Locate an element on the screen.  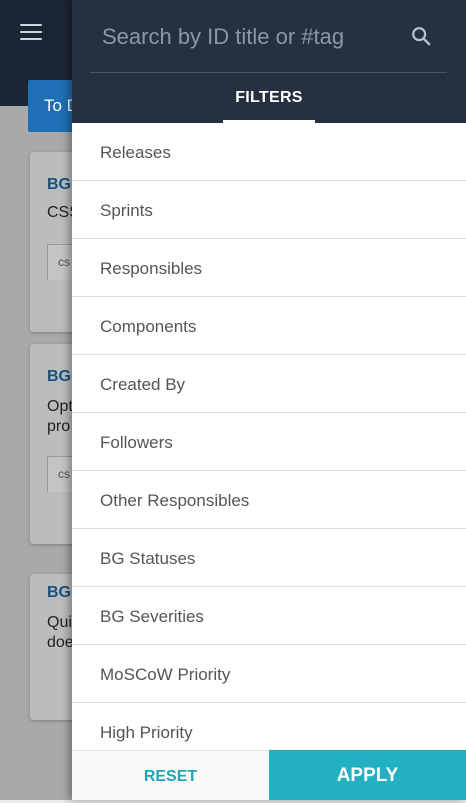
filter-item-responsibles: Responsibles is located at coordinates (269, 268).